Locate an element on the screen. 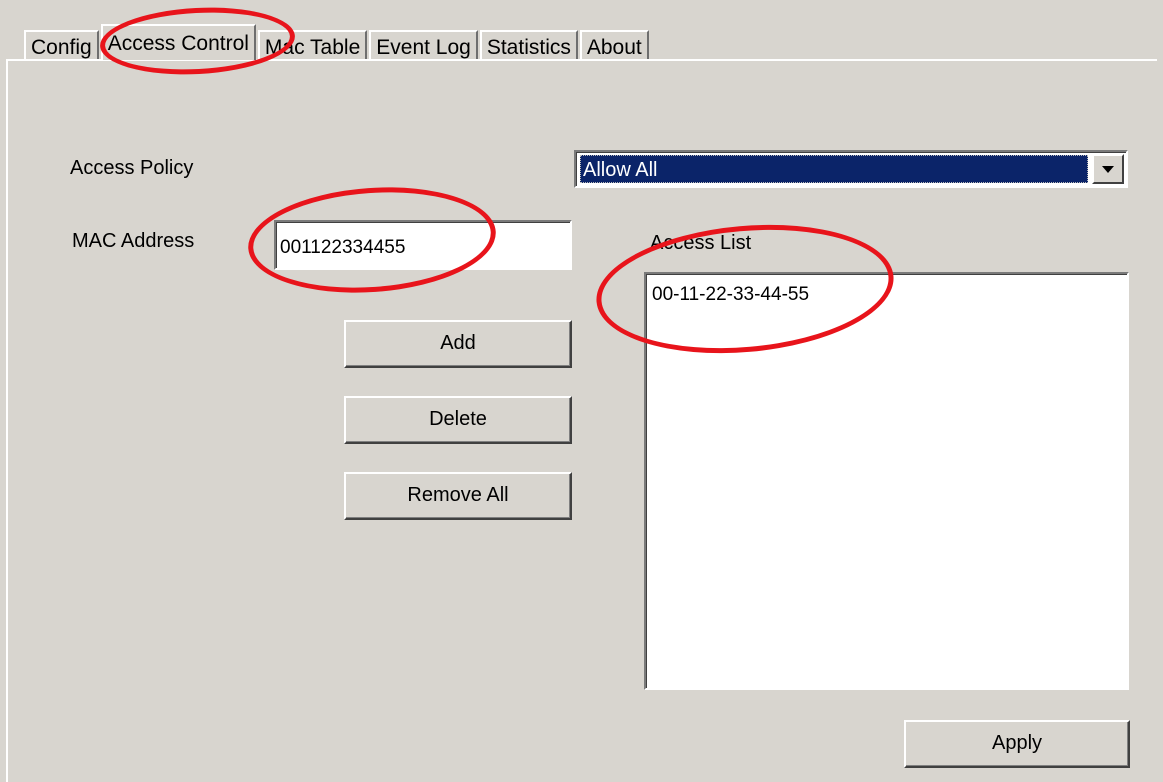 This screenshot has height=782, width=1163. tab-mac-table: Mac Table is located at coordinates (312, 45).